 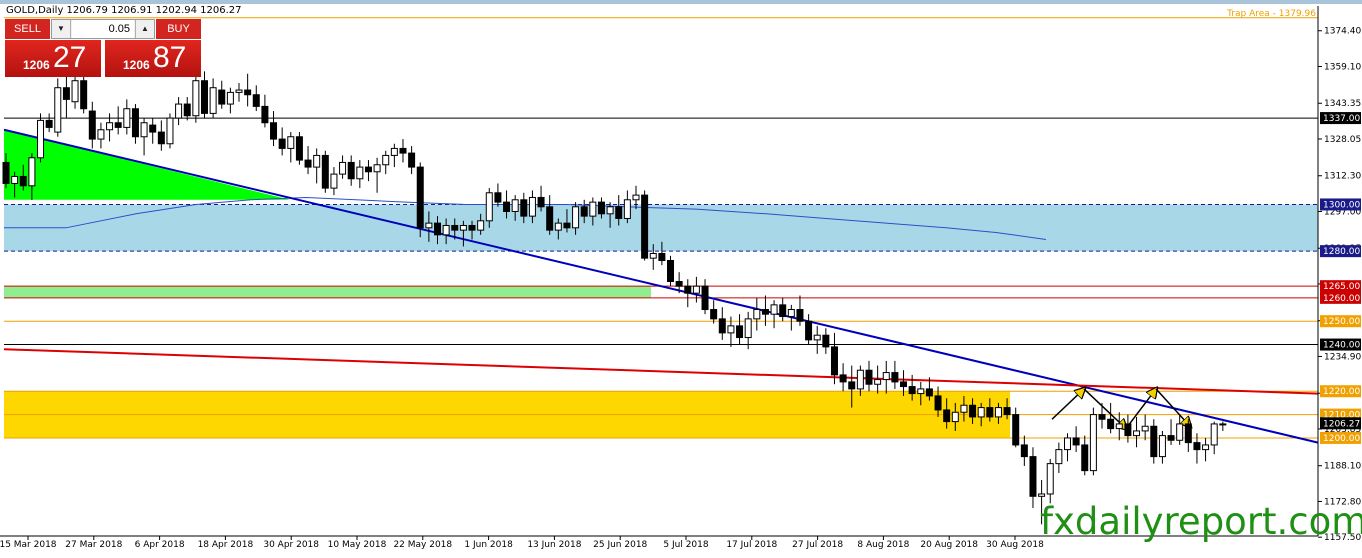 I want to click on sell-price-button: 1206 27, so click(x=53, y=58).